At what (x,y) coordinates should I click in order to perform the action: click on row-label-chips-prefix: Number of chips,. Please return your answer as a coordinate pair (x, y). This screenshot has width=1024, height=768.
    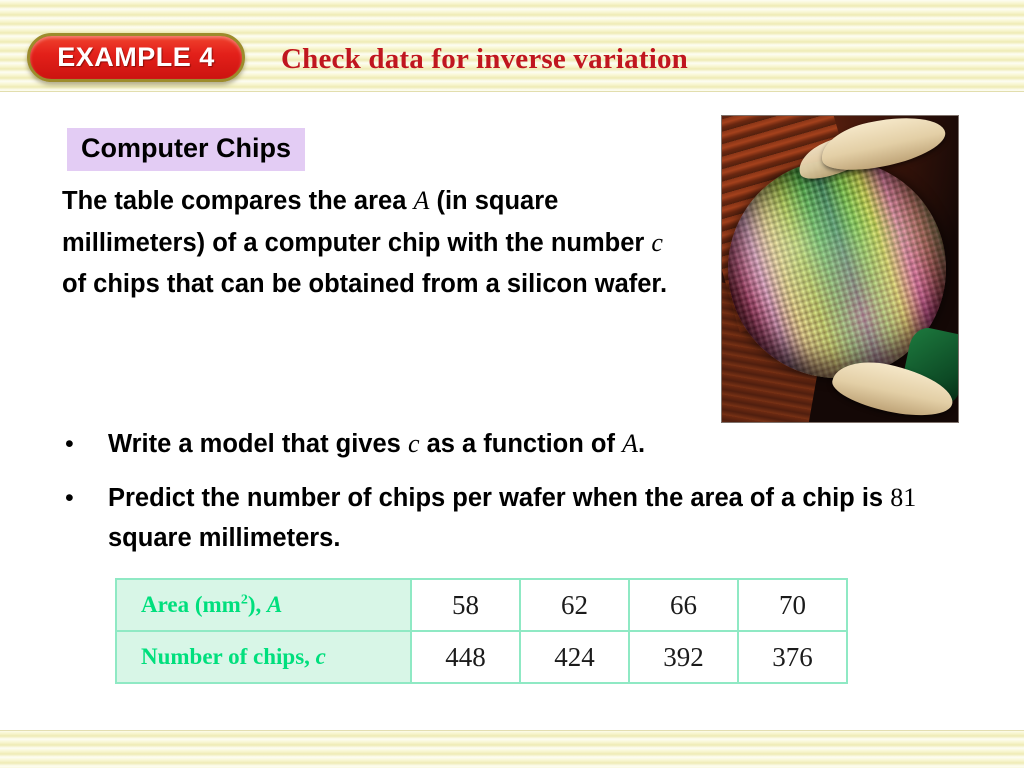
    Looking at the image, I should click on (228, 656).